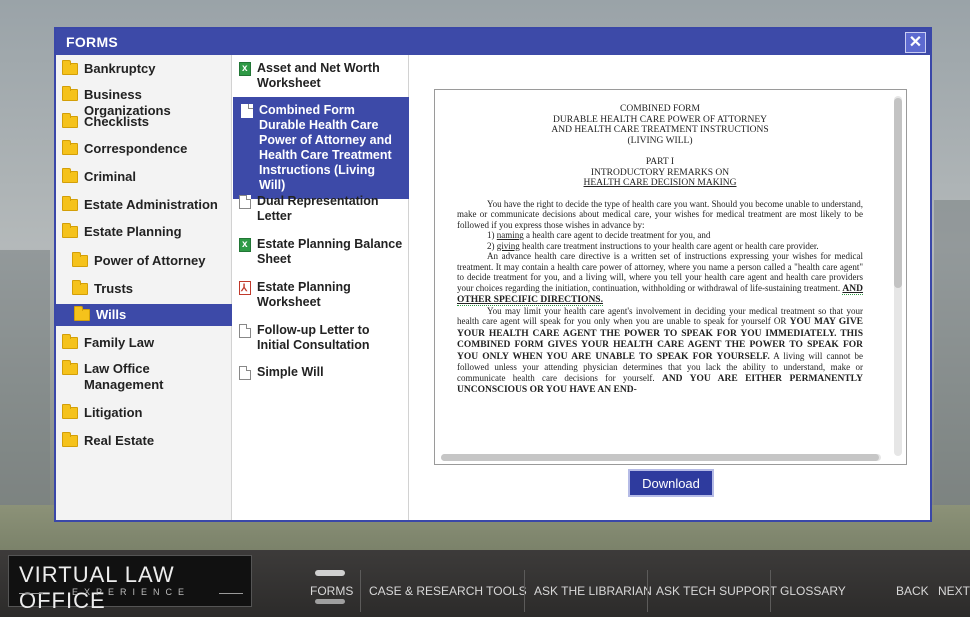 Image resolution: width=970 pixels, height=617 pixels. Describe the element at coordinates (304, 294) in the screenshot. I see `file-label: Estate Planning Worksheet` at that location.